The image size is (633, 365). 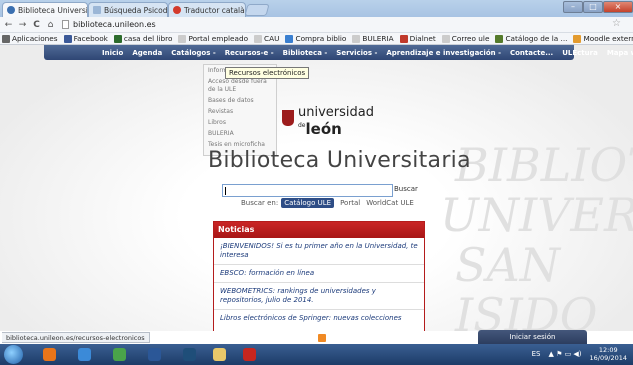 What do you see at coordinates (288, 118) in the screenshot?
I see `shield-icon` at bounding box center [288, 118].